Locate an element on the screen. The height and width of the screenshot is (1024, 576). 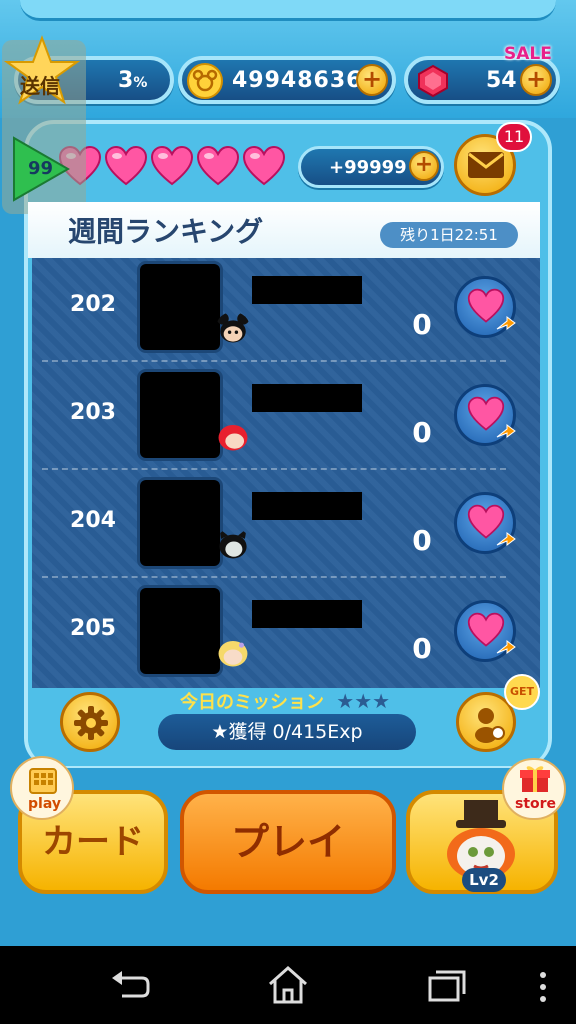
ranking-row: 204 0 is located at coordinates (286, 528).